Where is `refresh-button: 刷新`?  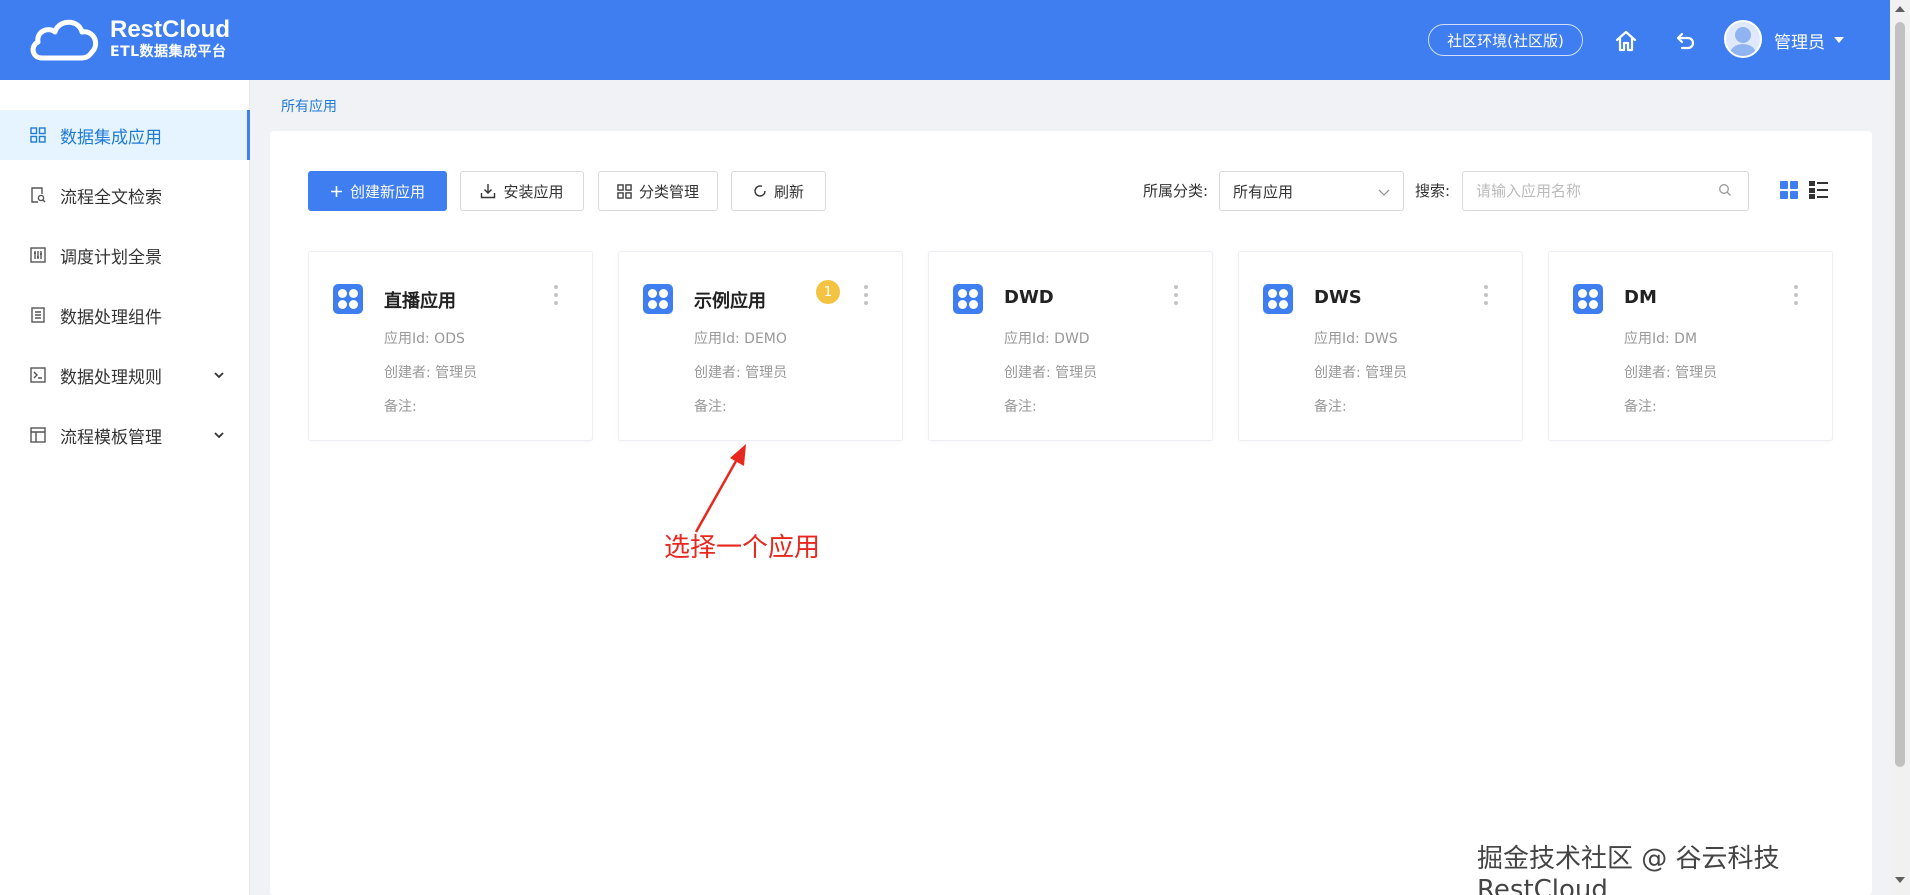
refresh-button: 刷新 is located at coordinates (778, 191).